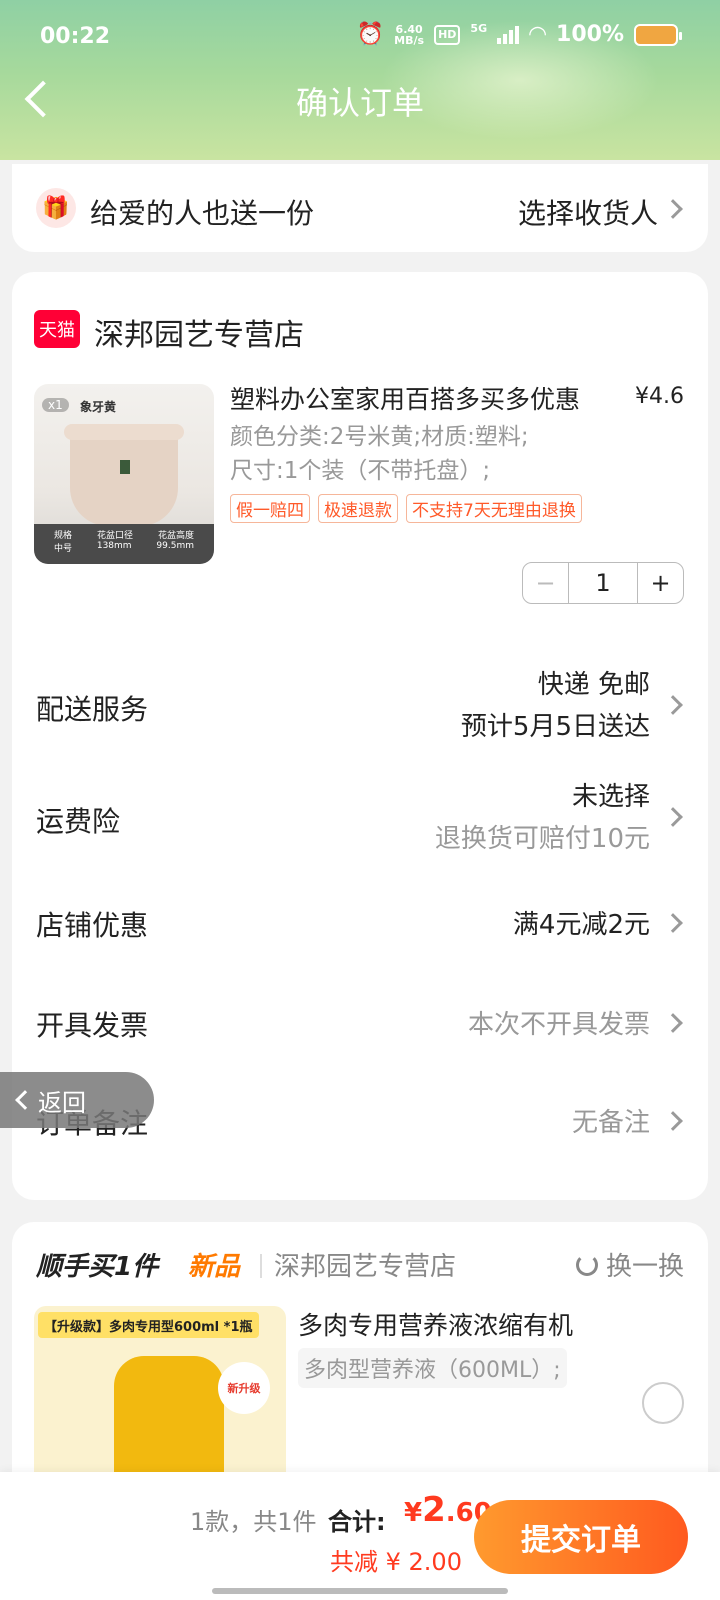  I want to click on recommend-select-radio, so click(663, 1403).